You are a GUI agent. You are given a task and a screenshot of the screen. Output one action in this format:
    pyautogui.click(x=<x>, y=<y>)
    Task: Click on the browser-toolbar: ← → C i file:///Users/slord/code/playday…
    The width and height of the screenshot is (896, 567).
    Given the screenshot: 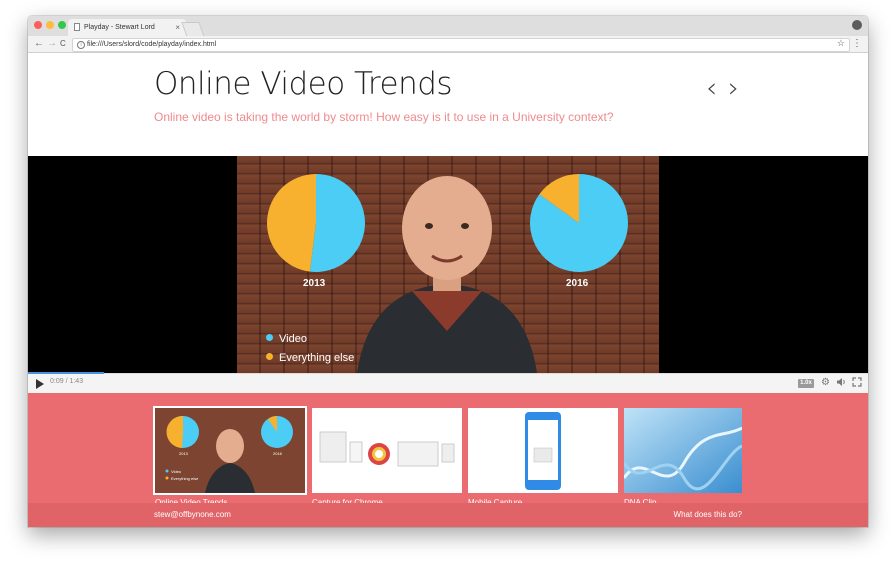 What is the action you would take?
    pyautogui.click(x=448, y=44)
    